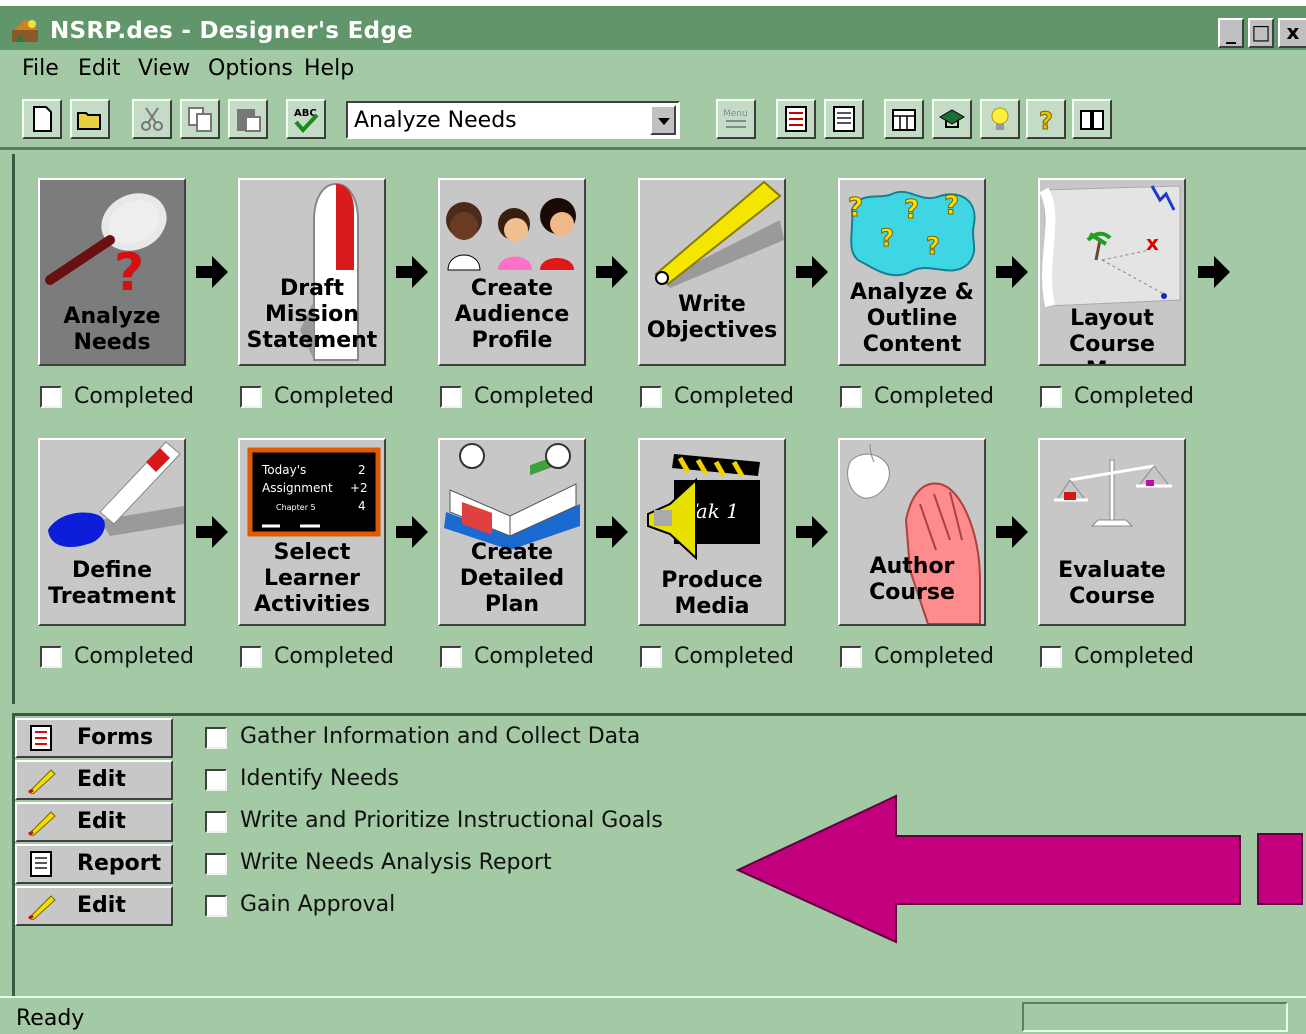 This screenshot has height=1034, width=1306. What do you see at coordinates (362, 470) in the screenshot?
I see `chalkboard-num1: 2` at bounding box center [362, 470].